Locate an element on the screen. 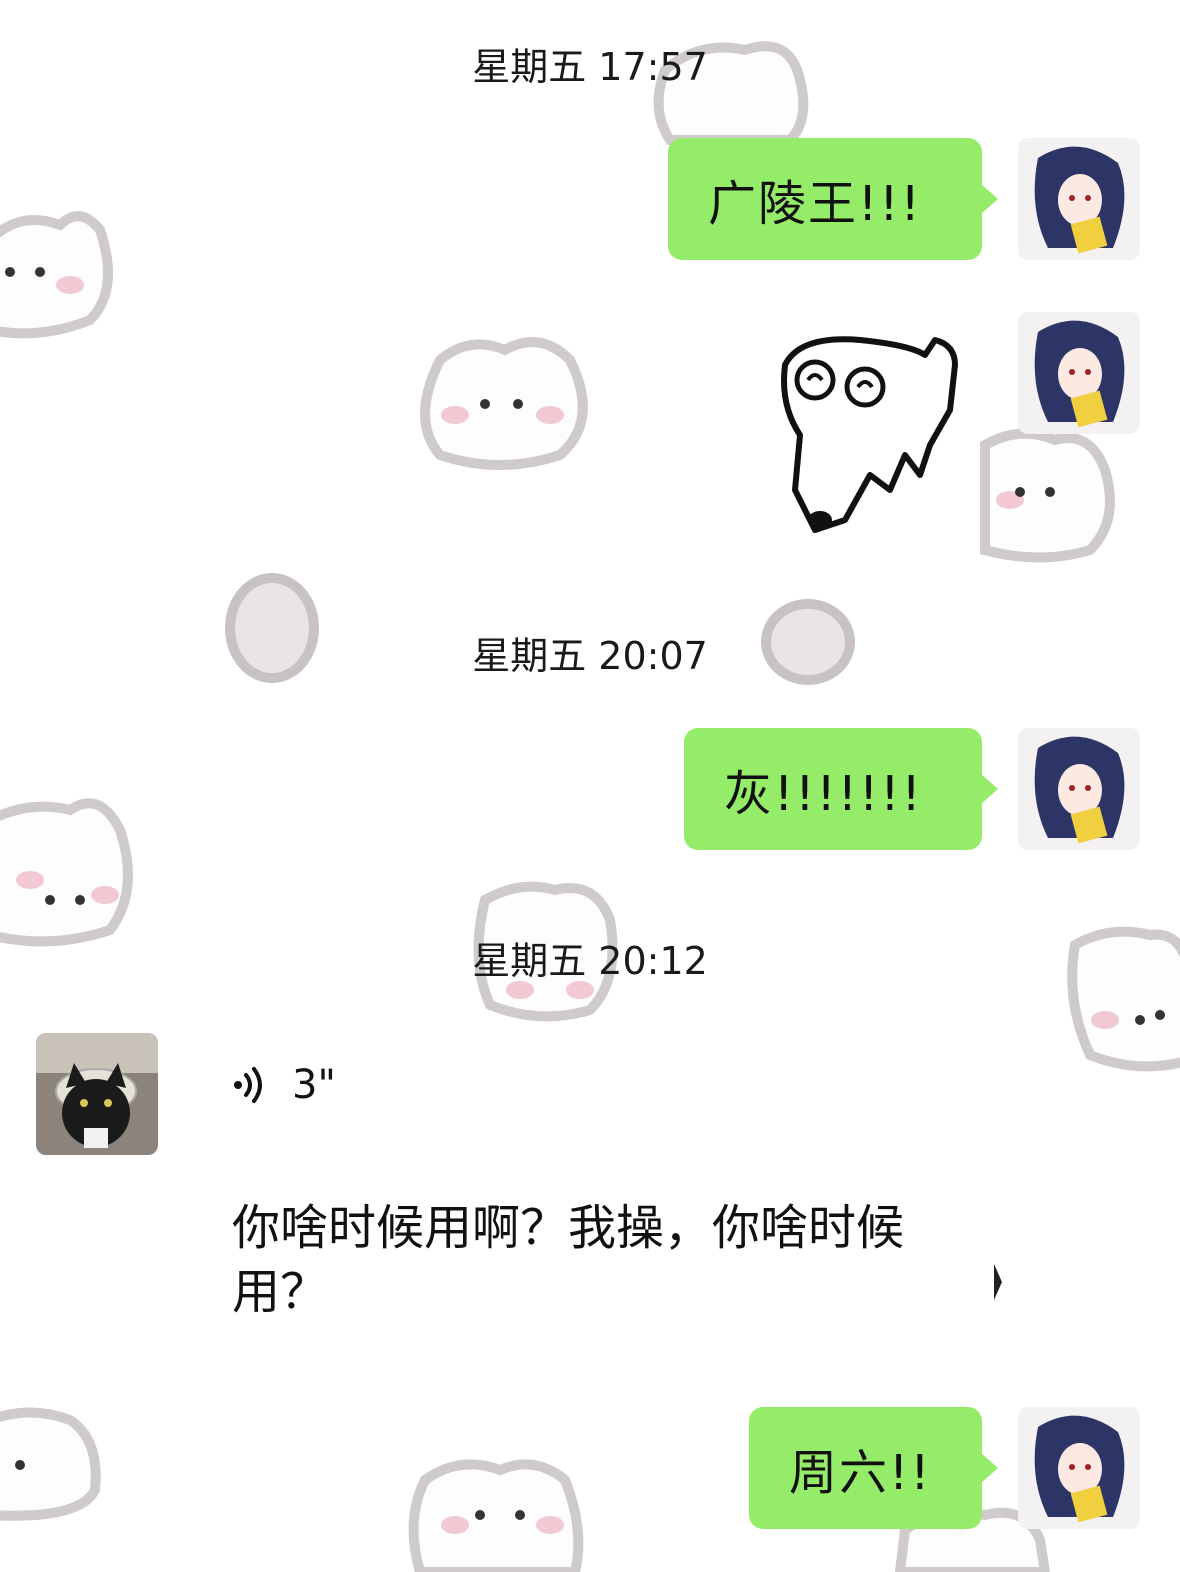  sent-message-bubble: 广陵王!!! is located at coordinates (833, 199).